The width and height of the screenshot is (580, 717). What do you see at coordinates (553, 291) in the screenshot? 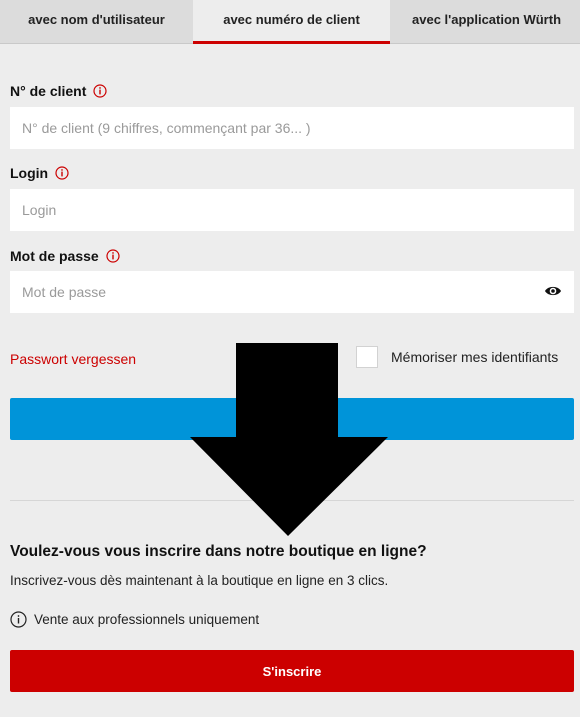
I see `eye-icon` at bounding box center [553, 291].